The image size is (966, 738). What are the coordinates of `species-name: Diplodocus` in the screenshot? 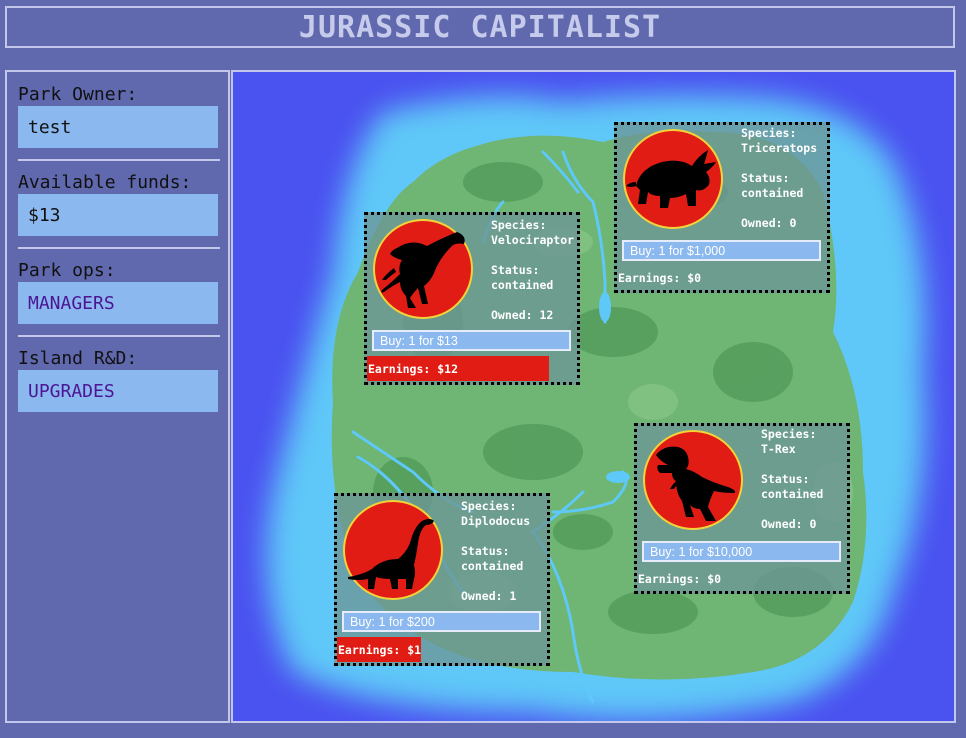 It's located at (496, 521).